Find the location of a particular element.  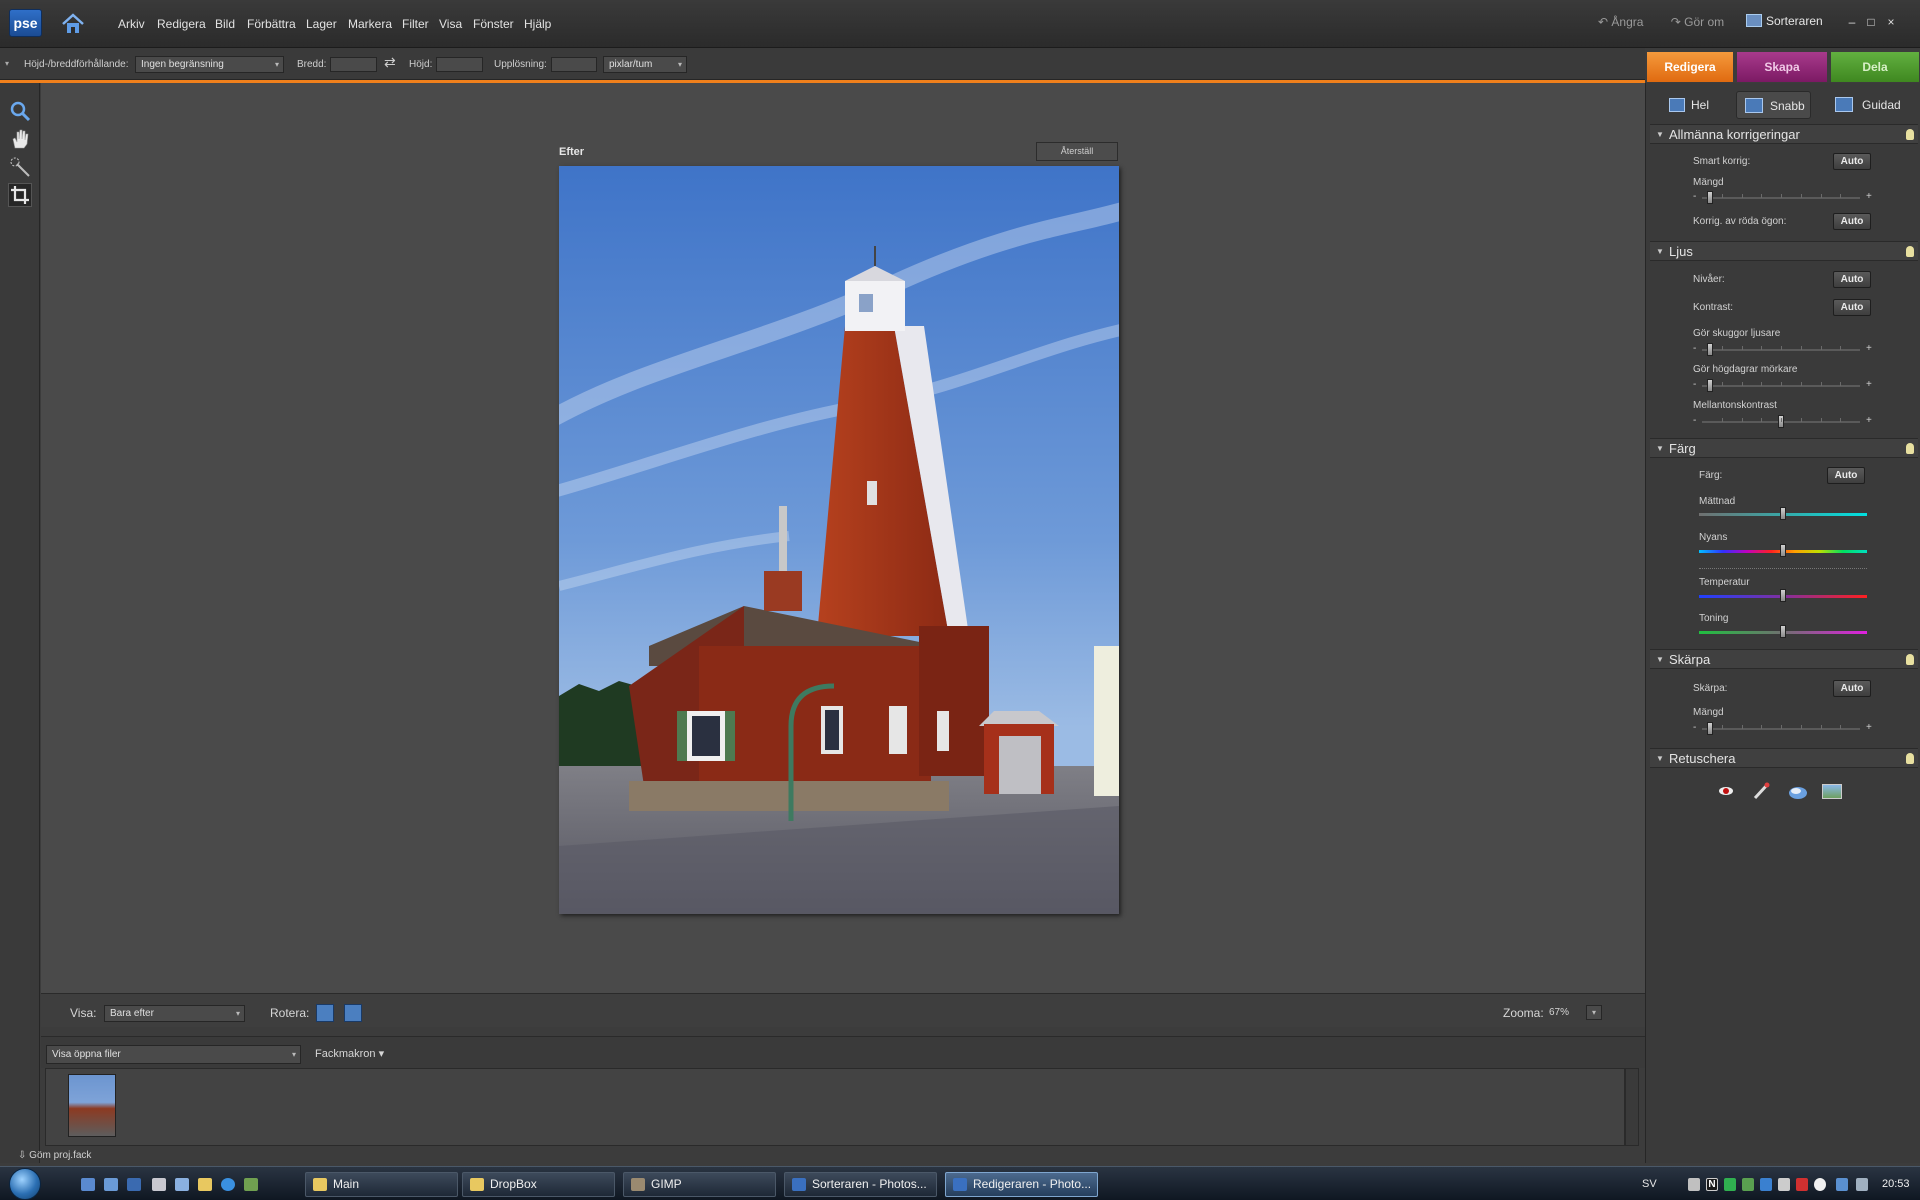

smart-fix-amount-slider is located at coordinates (1781, 197).